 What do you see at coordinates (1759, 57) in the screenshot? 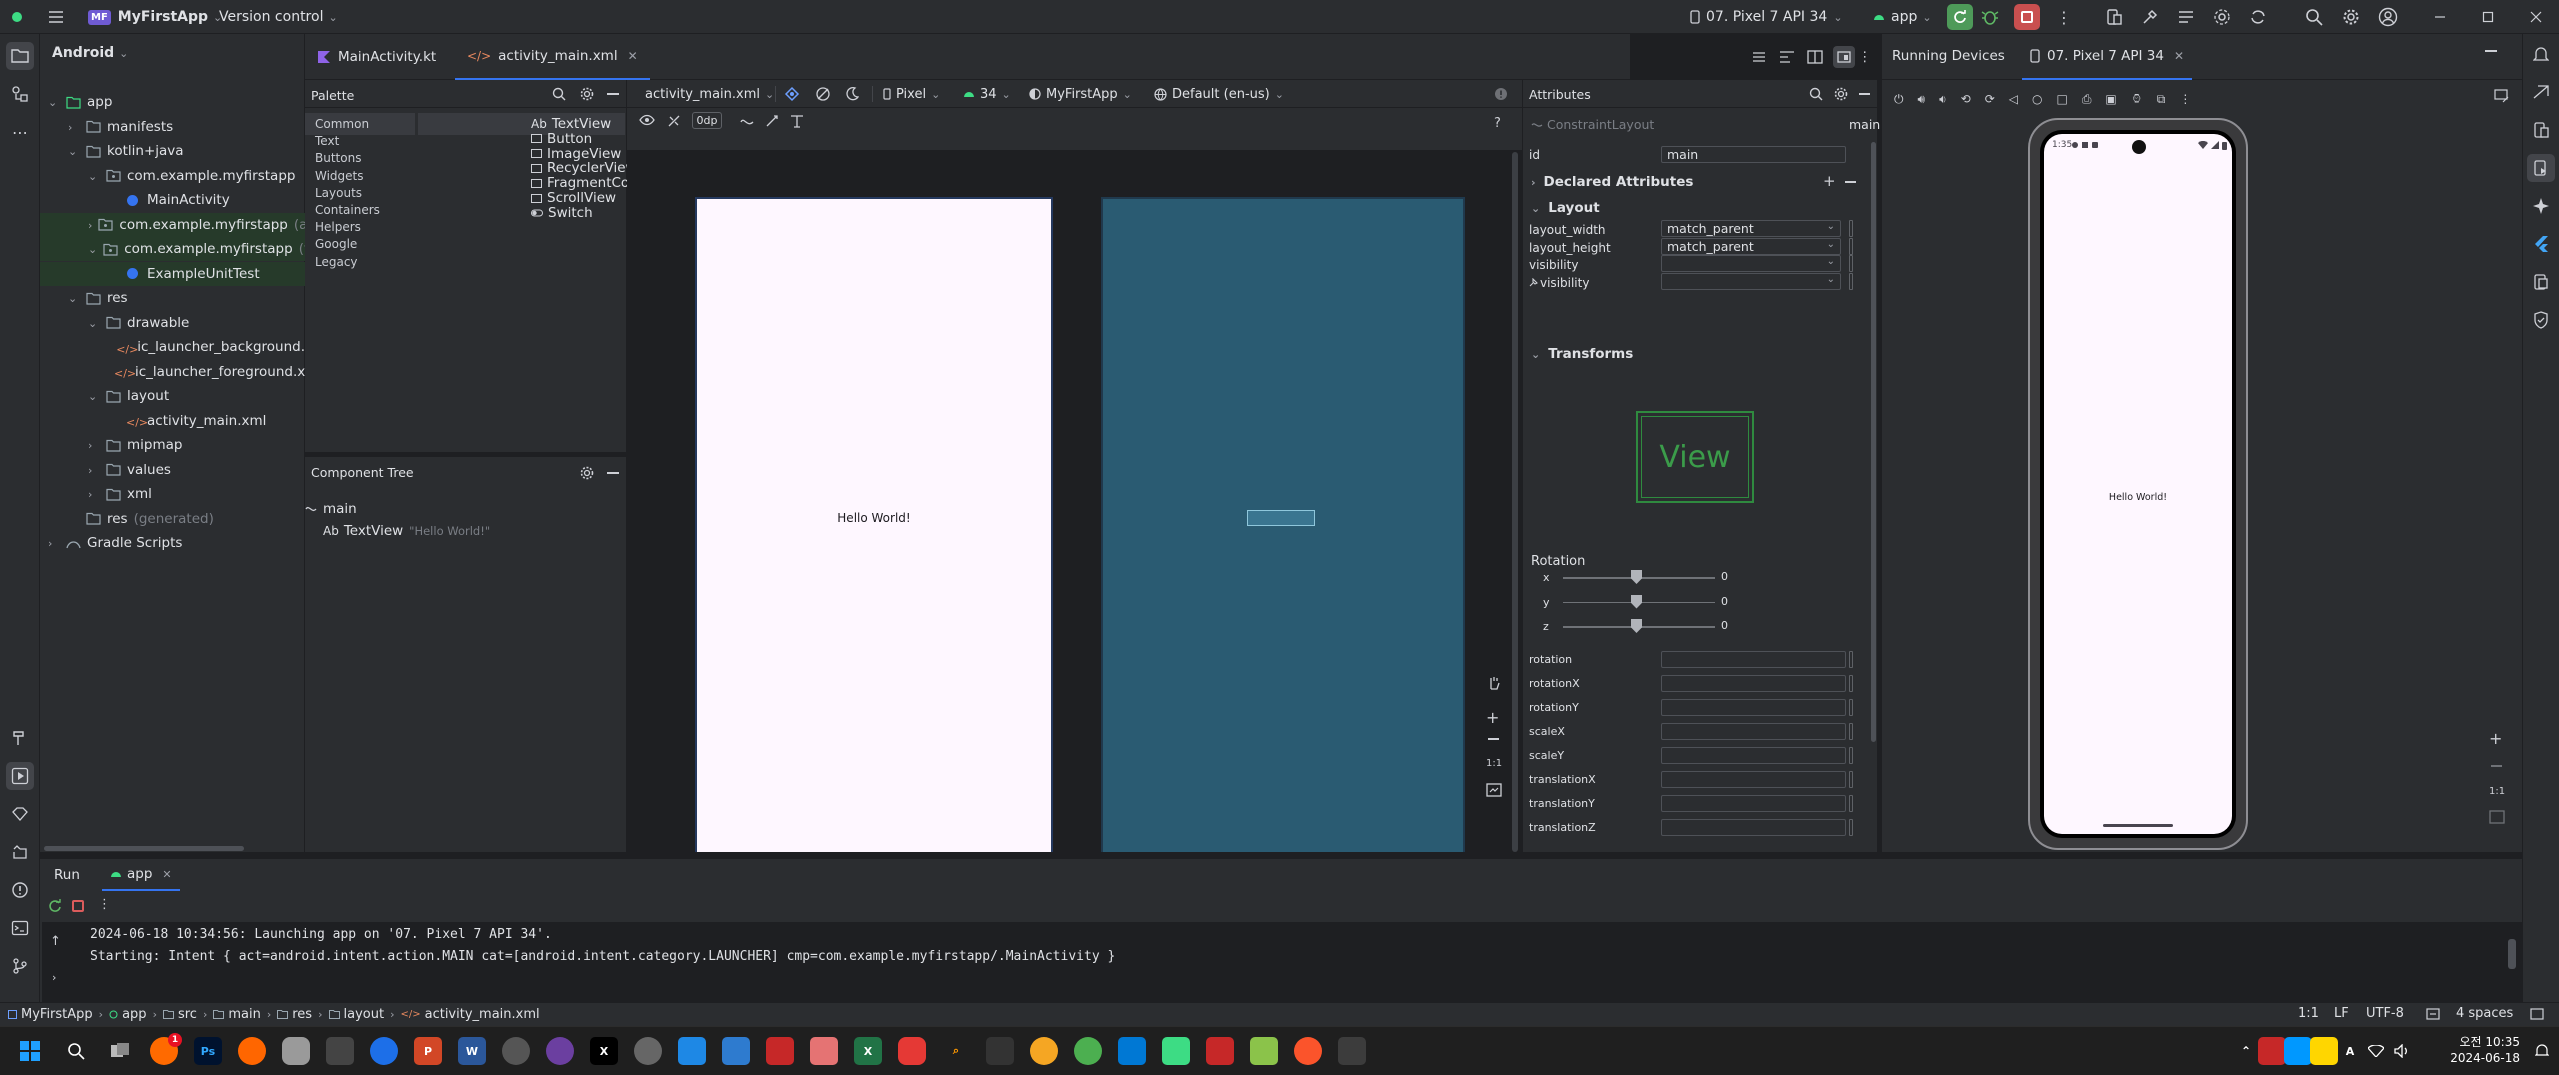
I see `more-tabs-icon` at bounding box center [1759, 57].